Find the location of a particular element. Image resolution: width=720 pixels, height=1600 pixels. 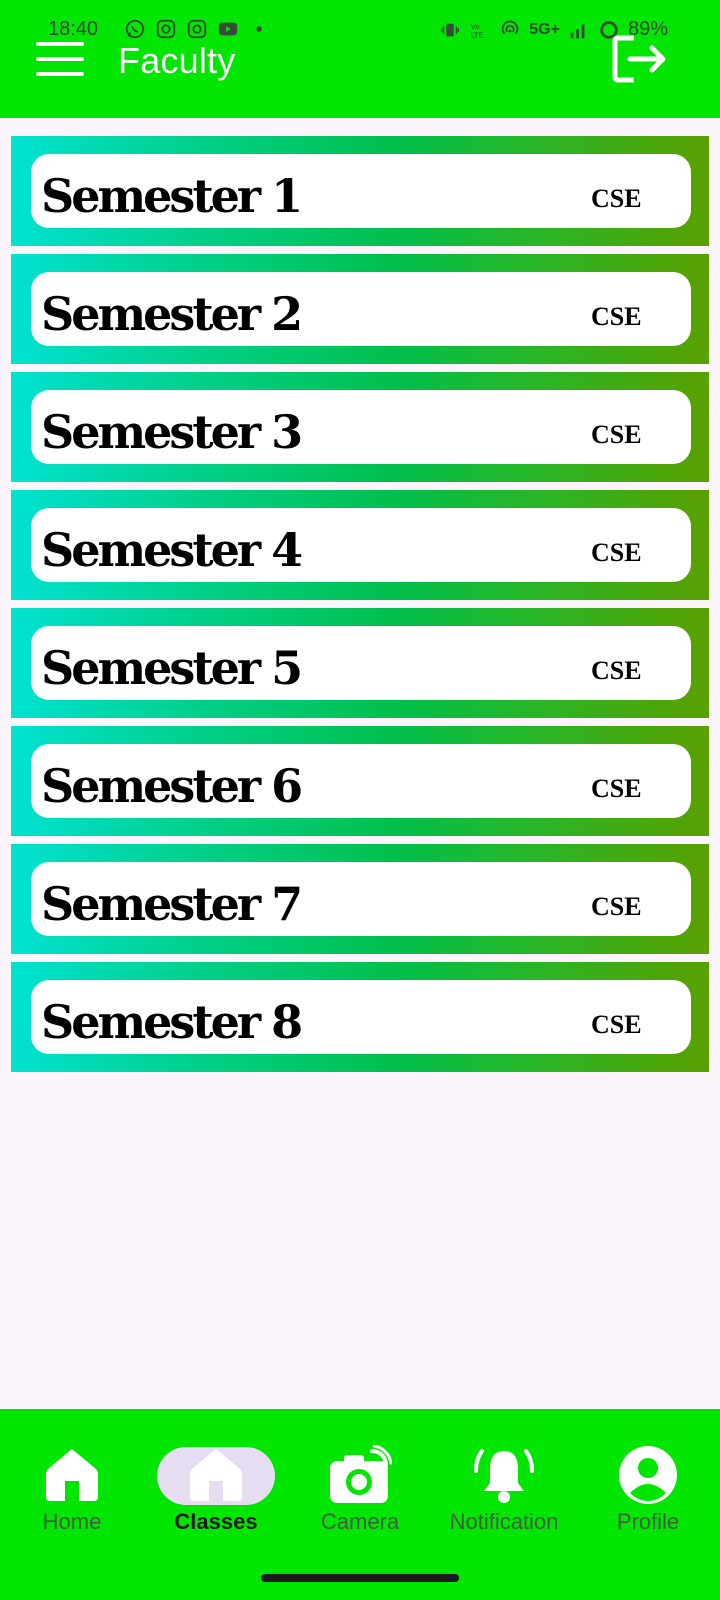

semester-card-2: Semester 2 CSE is located at coordinates (360, 309).